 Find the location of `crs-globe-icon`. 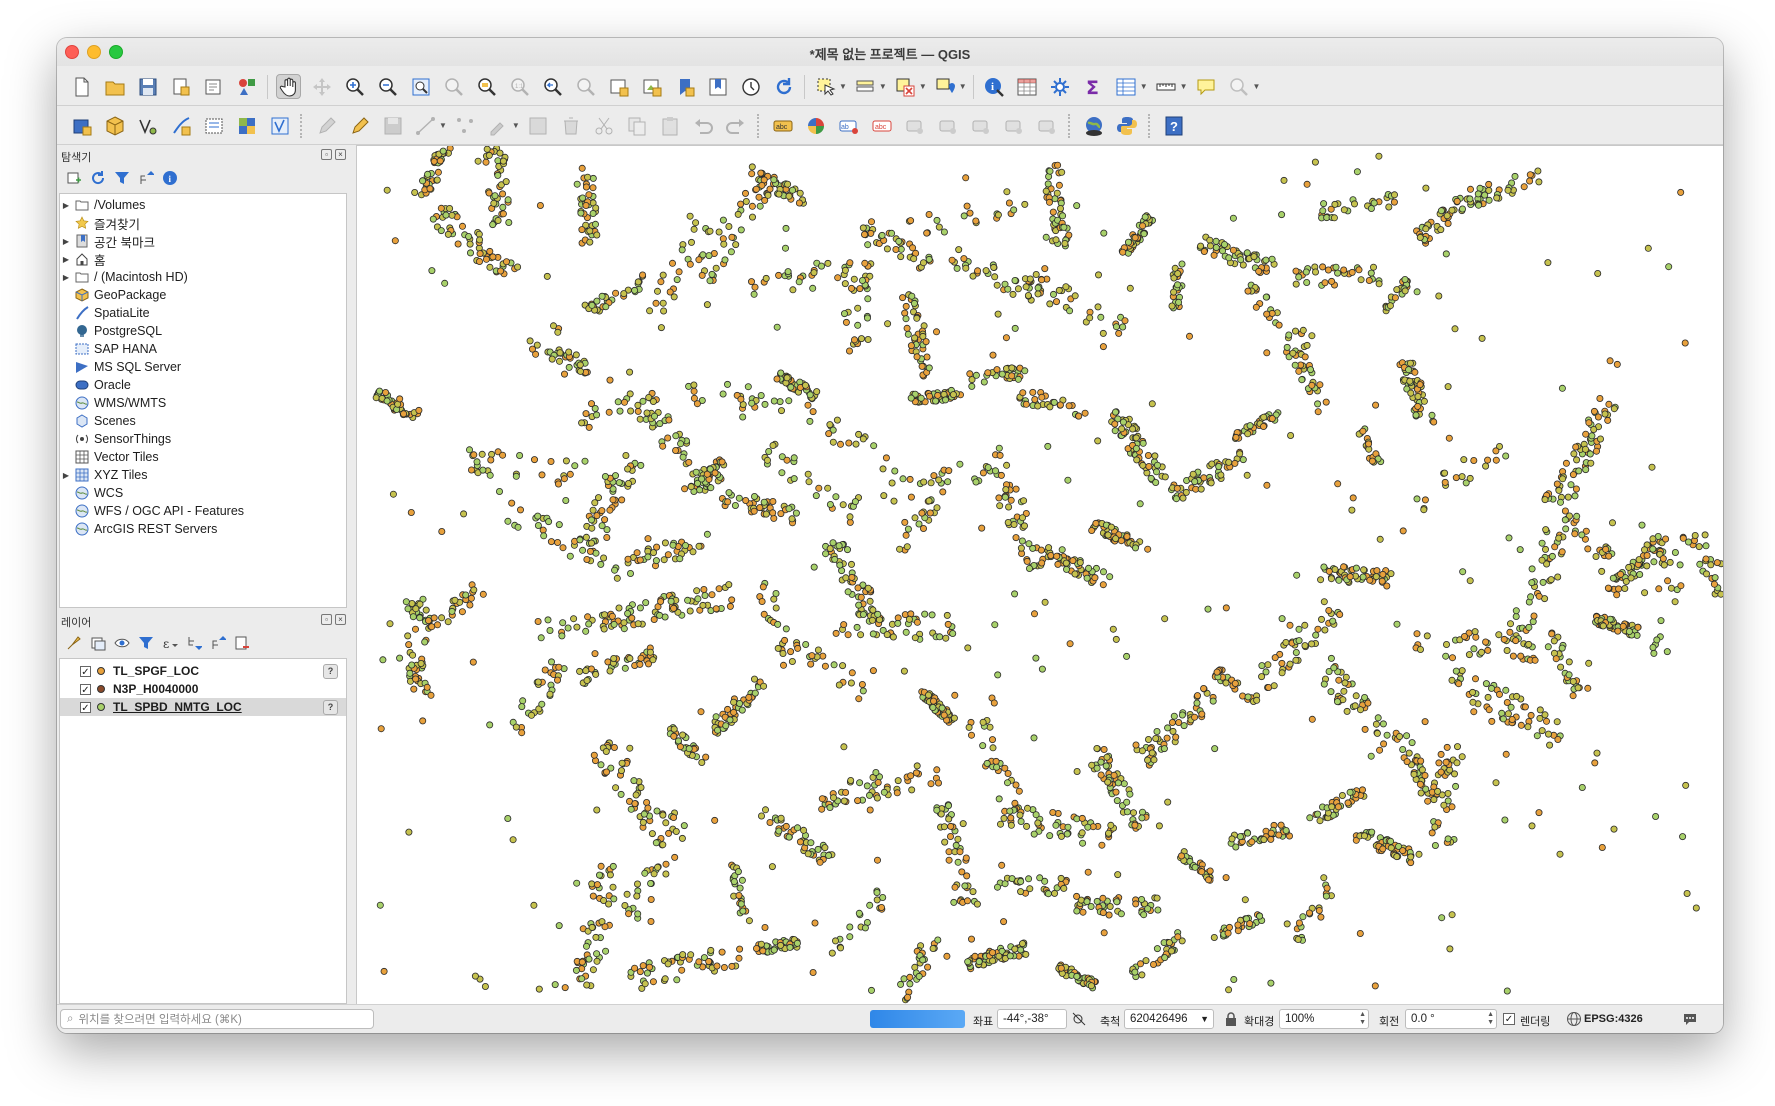

crs-globe-icon is located at coordinates (1574, 1019).